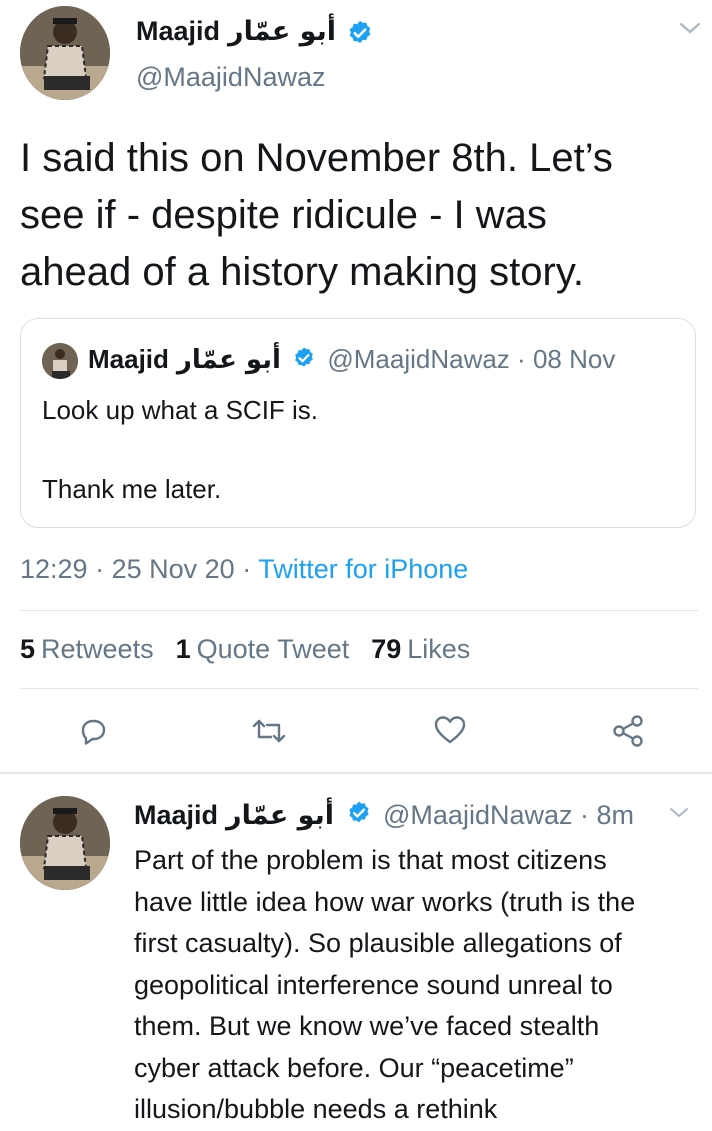 The image size is (712, 1131). What do you see at coordinates (386, 649) in the screenshot?
I see `likes-count: 79` at bounding box center [386, 649].